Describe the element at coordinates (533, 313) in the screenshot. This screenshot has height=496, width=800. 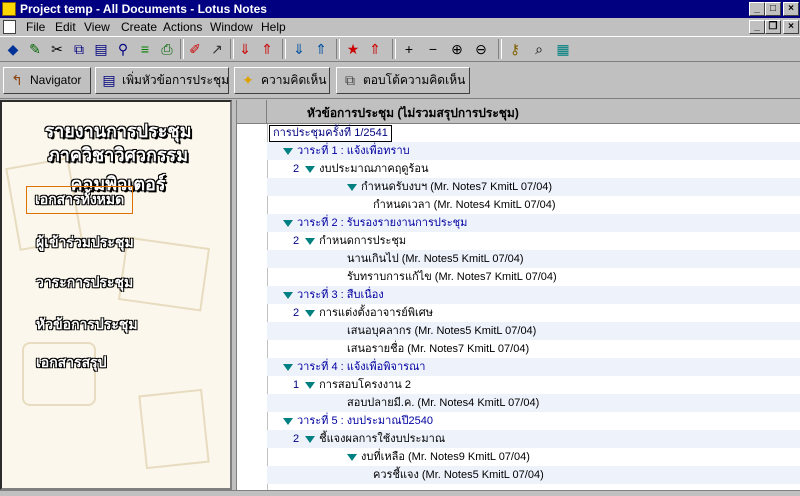
I see `table-row: 2 การแต่งตั้งอาจารย์พิเศษ` at that location.